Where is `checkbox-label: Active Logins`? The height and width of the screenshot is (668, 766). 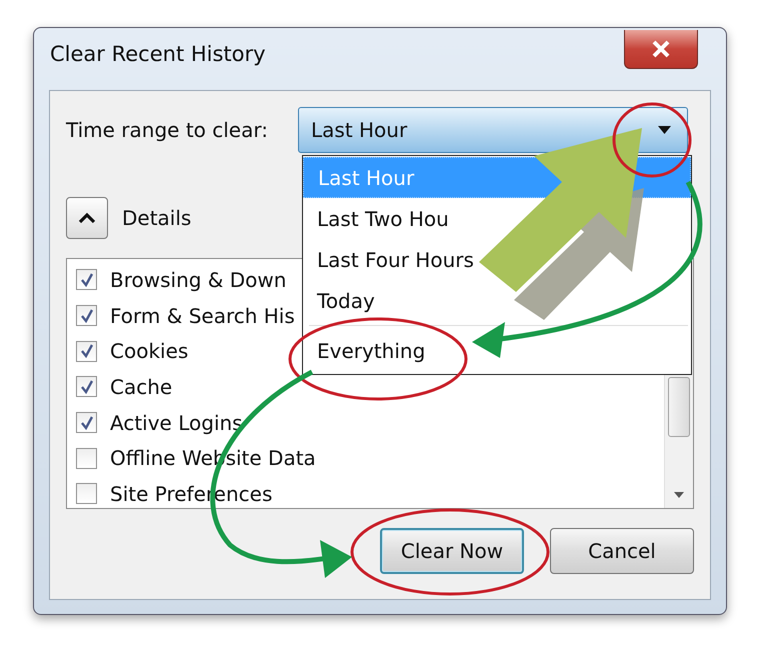
checkbox-label: Active Logins is located at coordinates (176, 422).